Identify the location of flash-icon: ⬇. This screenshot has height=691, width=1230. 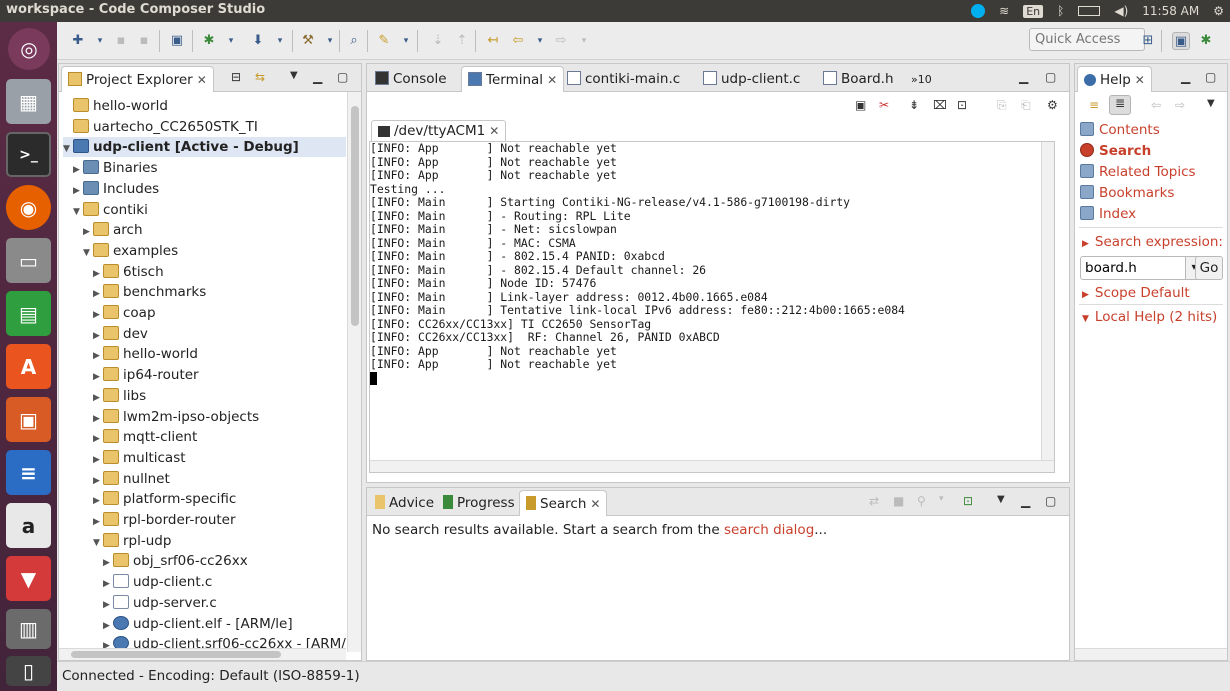
(258, 41).